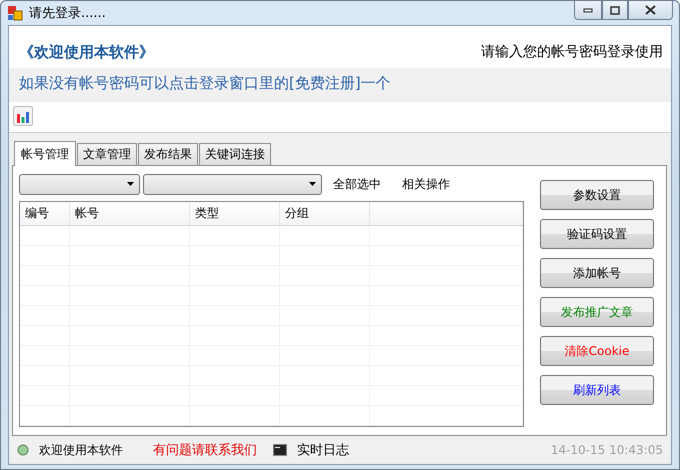 The image size is (680, 470). Describe the element at coordinates (597, 234) in the screenshot. I see `action-button: 验证码设置` at that location.